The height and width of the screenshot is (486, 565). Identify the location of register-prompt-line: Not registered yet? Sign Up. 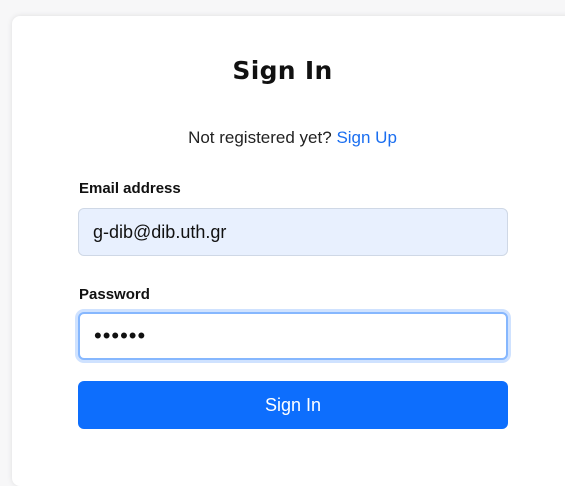
(282, 138).